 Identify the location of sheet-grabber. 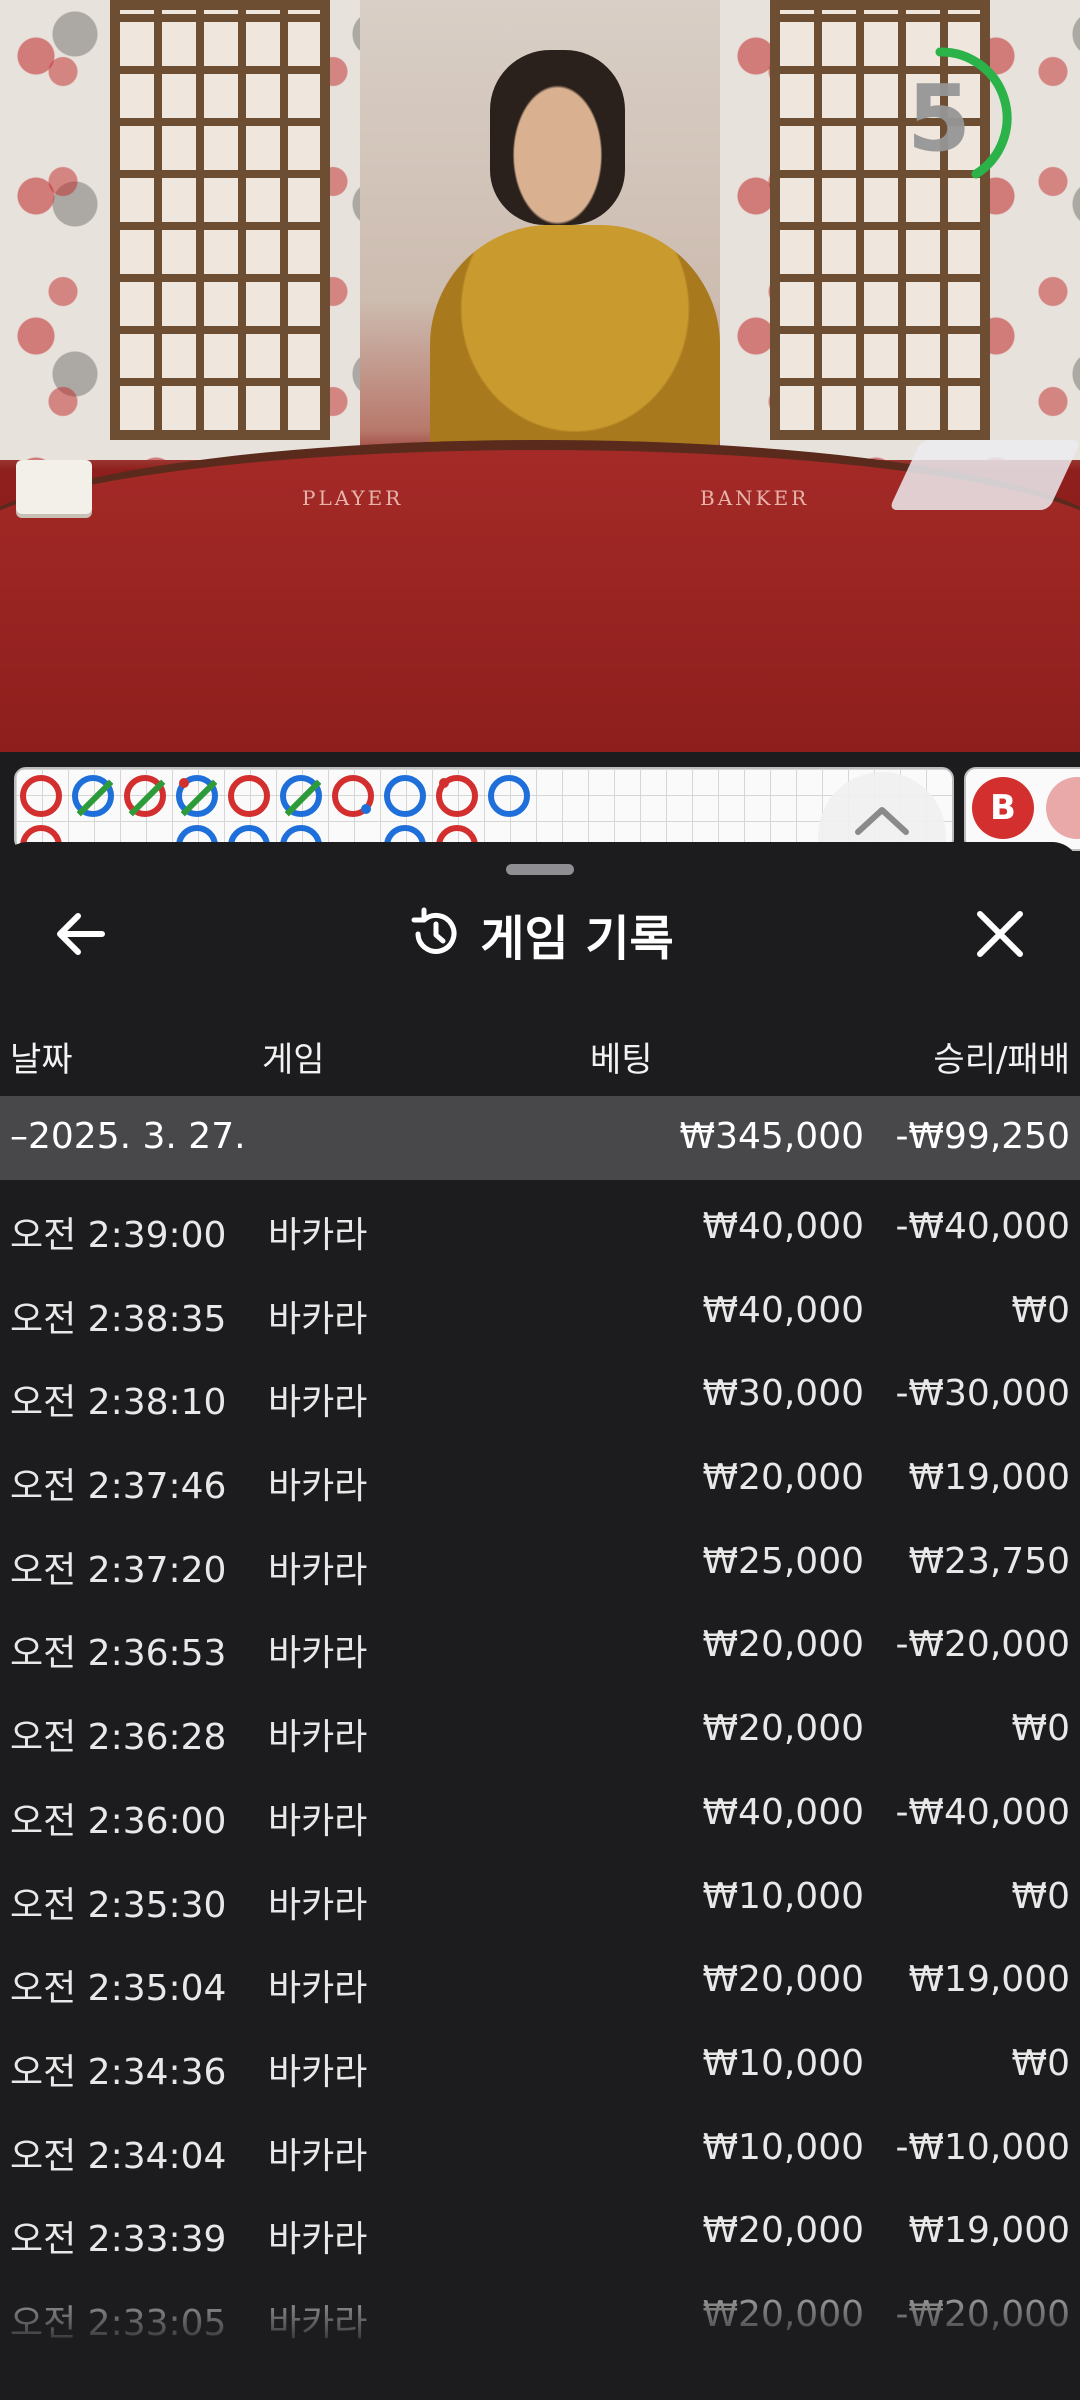
(540, 869).